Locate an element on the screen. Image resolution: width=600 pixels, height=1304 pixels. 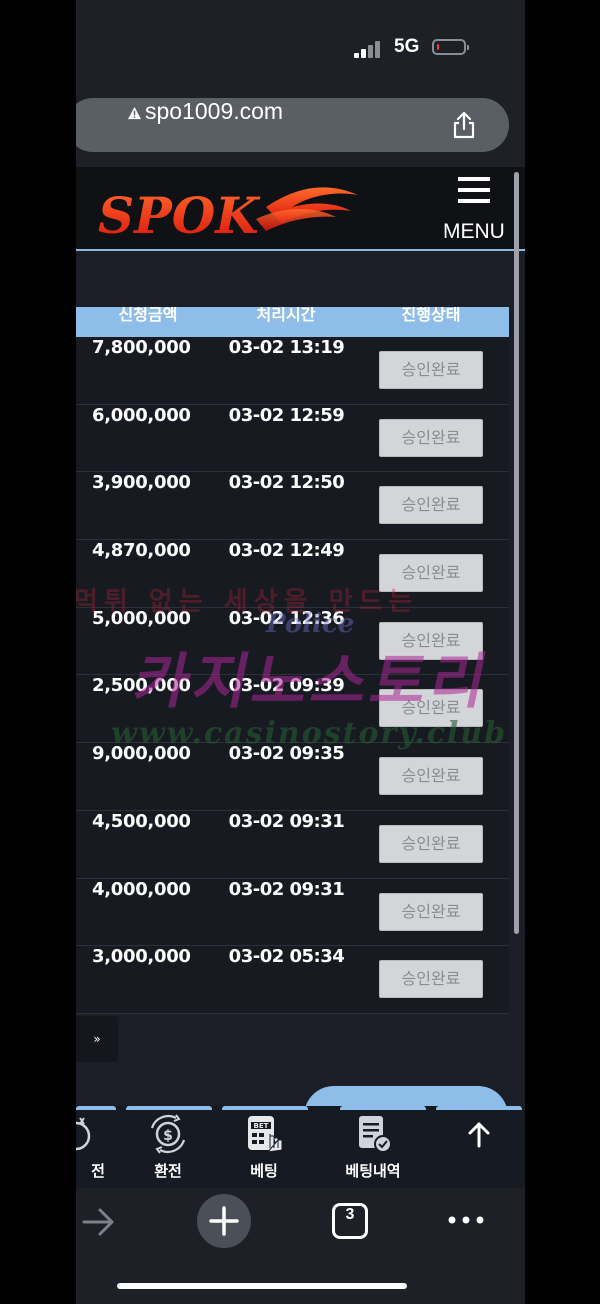
menu-label: MENU is located at coordinates (474, 231).